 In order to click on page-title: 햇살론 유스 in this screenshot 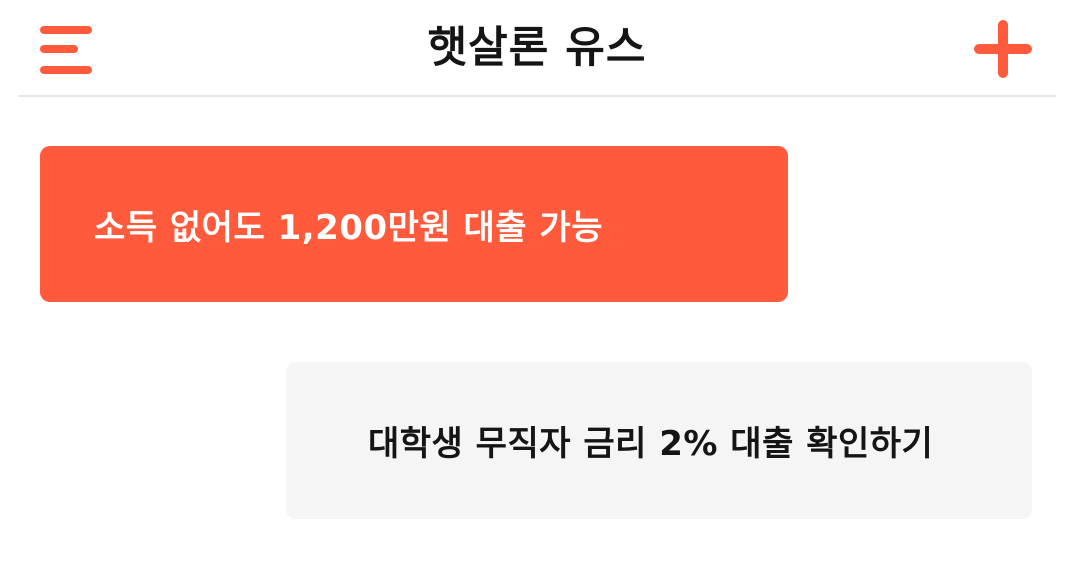, I will do `click(537, 48)`.